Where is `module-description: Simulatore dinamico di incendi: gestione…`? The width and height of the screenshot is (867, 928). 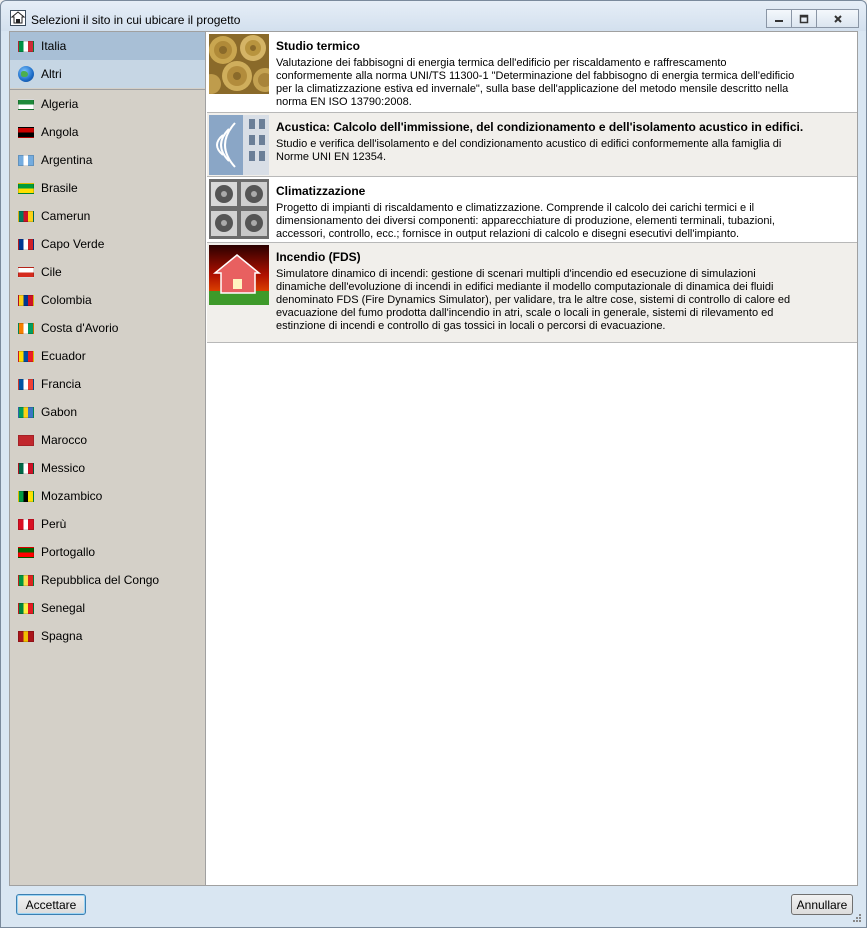
module-description: Simulatore dinamico di incendi: gestione… is located at coordinates (533, 300).